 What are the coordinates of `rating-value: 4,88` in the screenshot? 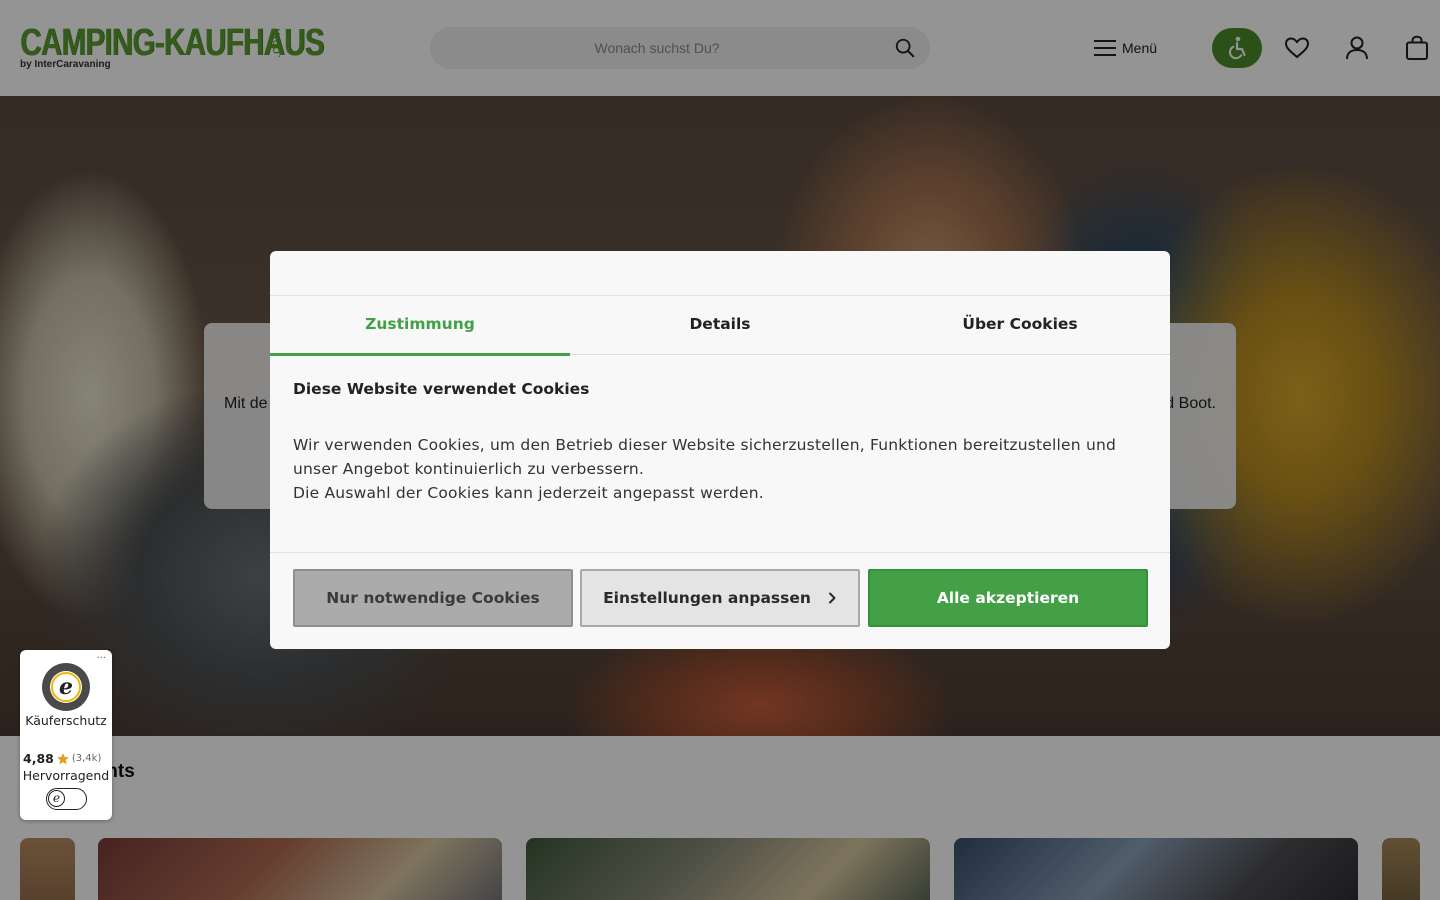 It's located at (38, 758).